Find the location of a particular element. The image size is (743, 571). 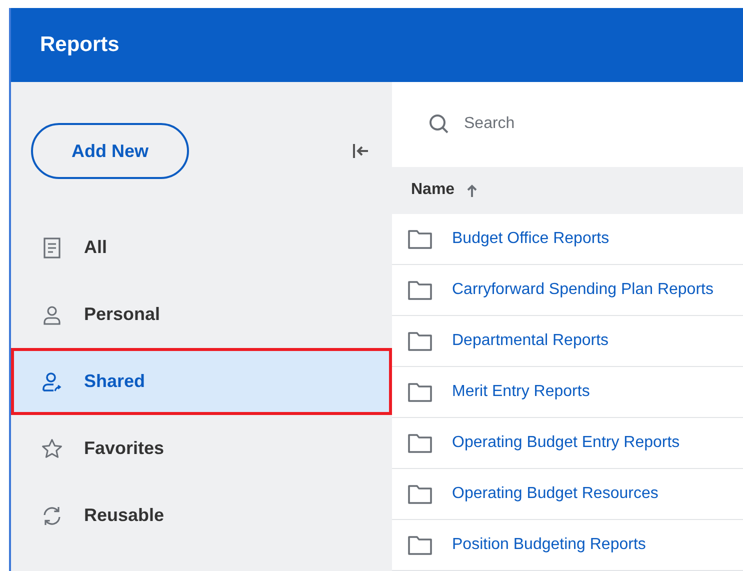

nav-item: Favorites is located at coordinates (201, 448).